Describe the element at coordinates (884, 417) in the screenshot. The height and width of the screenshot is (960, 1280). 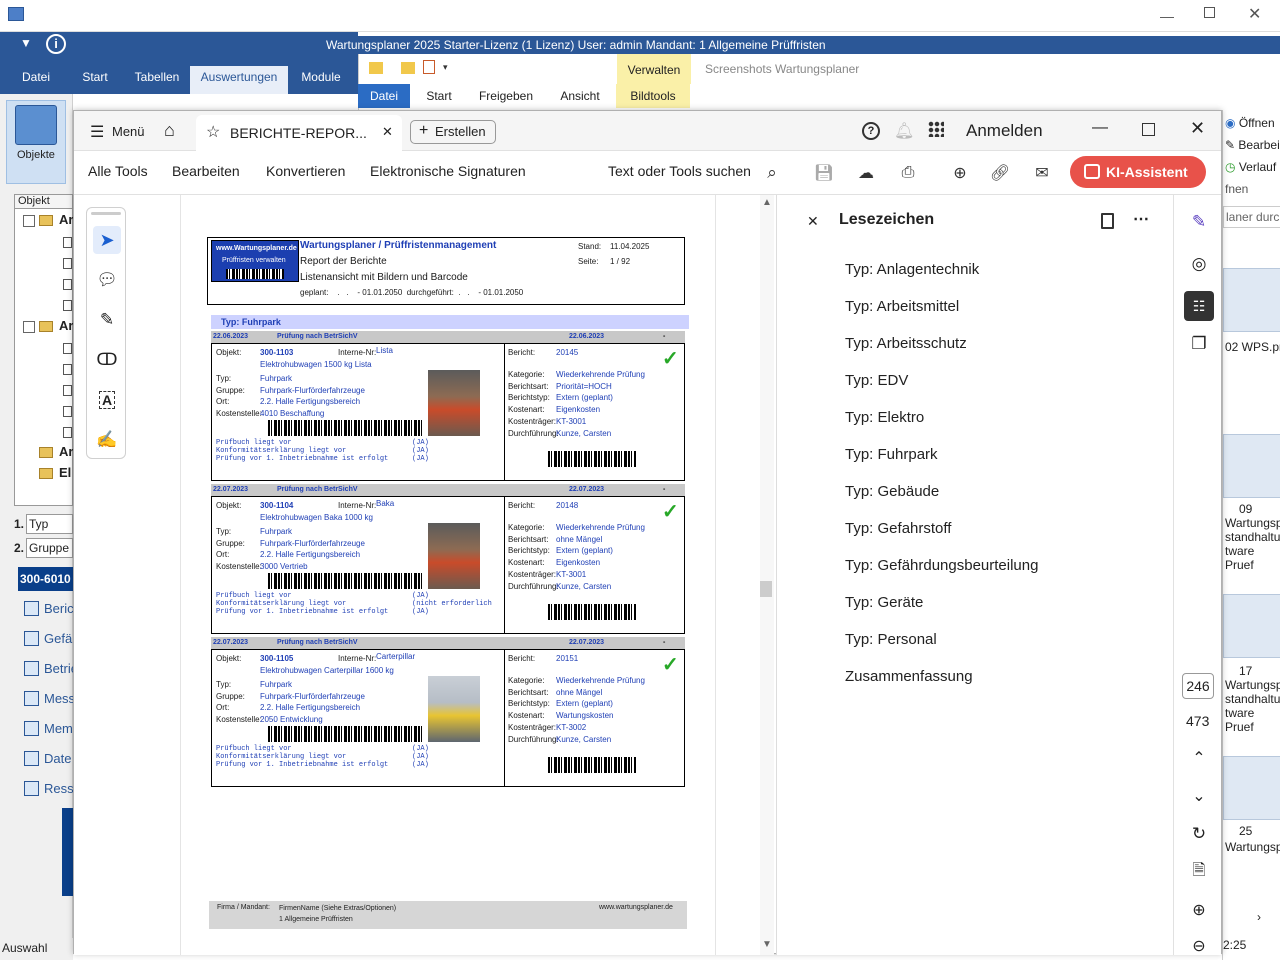
I see `bookmark-item: Typ: Elektro` at that location.